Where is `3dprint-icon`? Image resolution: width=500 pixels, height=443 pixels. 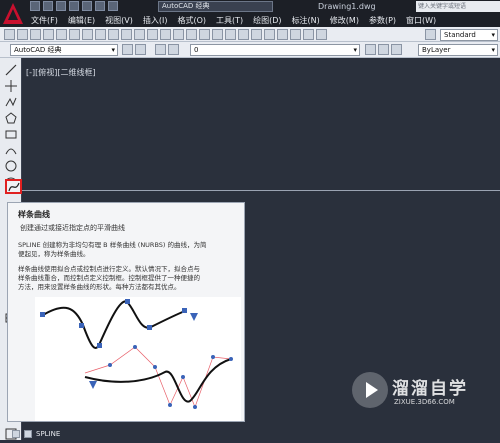 3dprint-icon is located at coordinates (87, 34).